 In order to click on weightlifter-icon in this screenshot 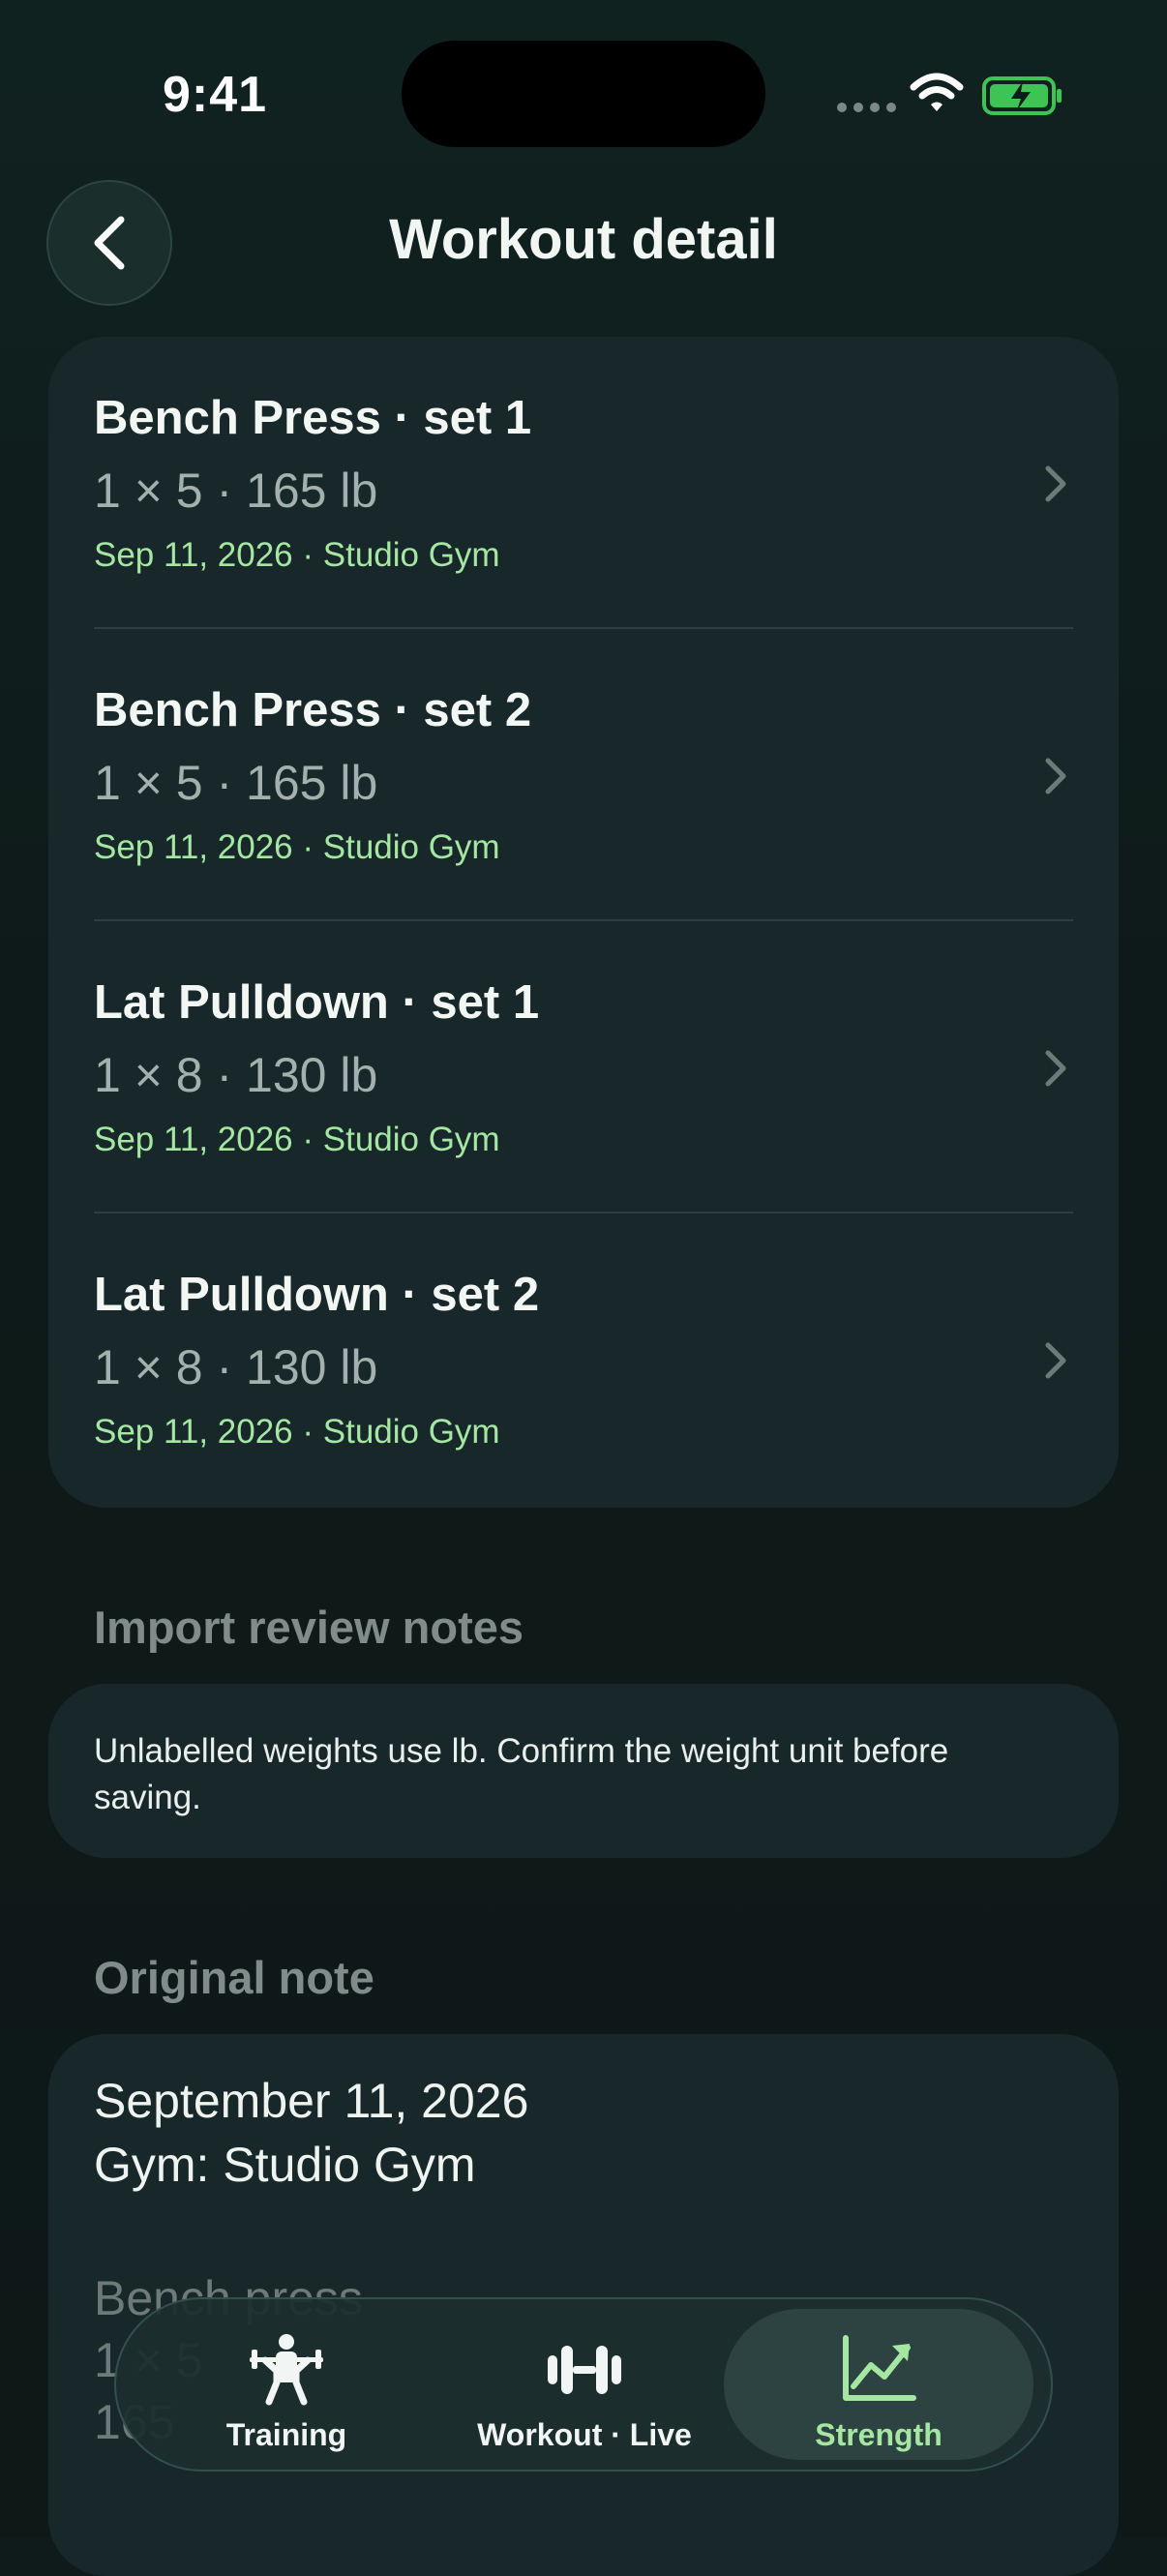, I will do `click(286, 2370)`.